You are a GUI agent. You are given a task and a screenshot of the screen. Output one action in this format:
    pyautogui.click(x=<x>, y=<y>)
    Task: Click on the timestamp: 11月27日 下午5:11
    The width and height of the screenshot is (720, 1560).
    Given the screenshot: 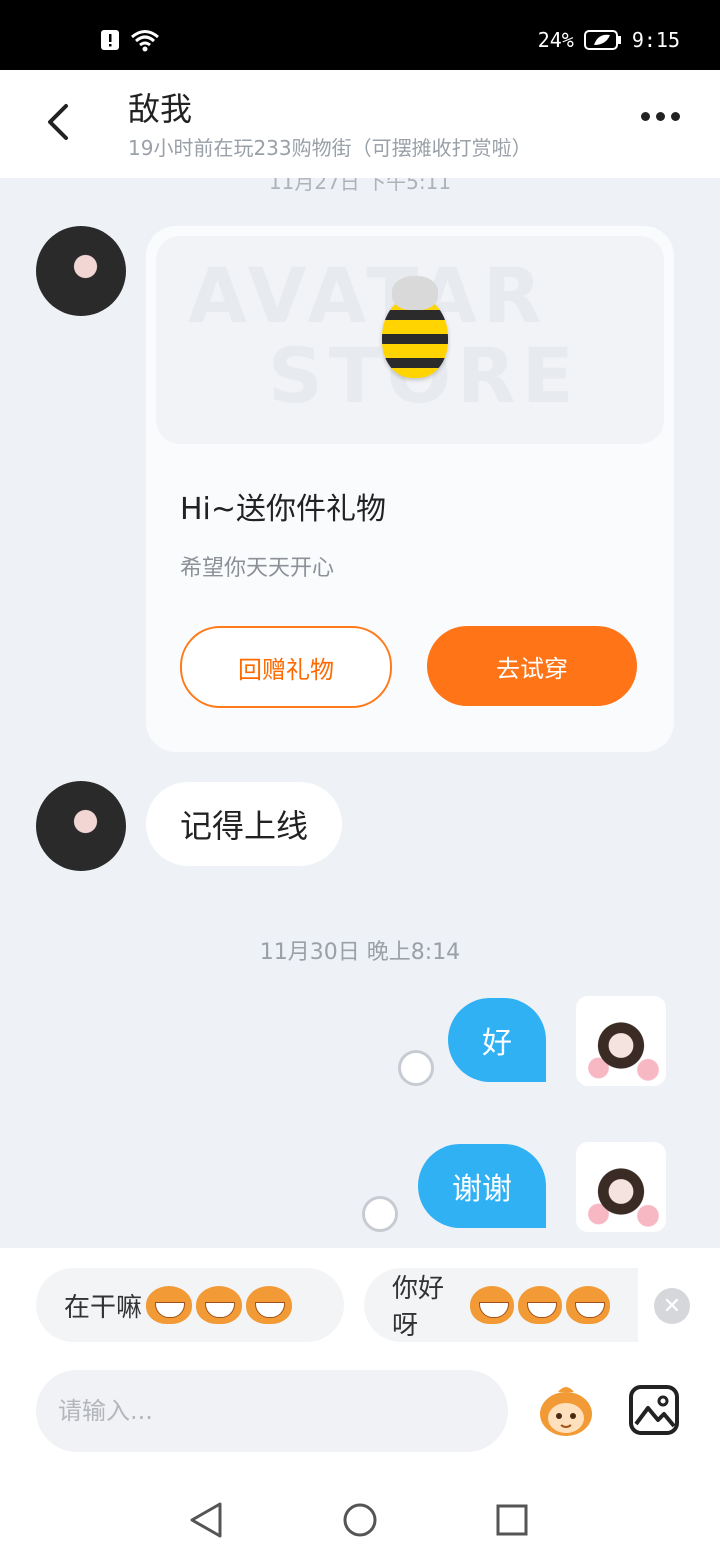 What is the action you would take?
    pyautogui.click(x=360, y=186)
    